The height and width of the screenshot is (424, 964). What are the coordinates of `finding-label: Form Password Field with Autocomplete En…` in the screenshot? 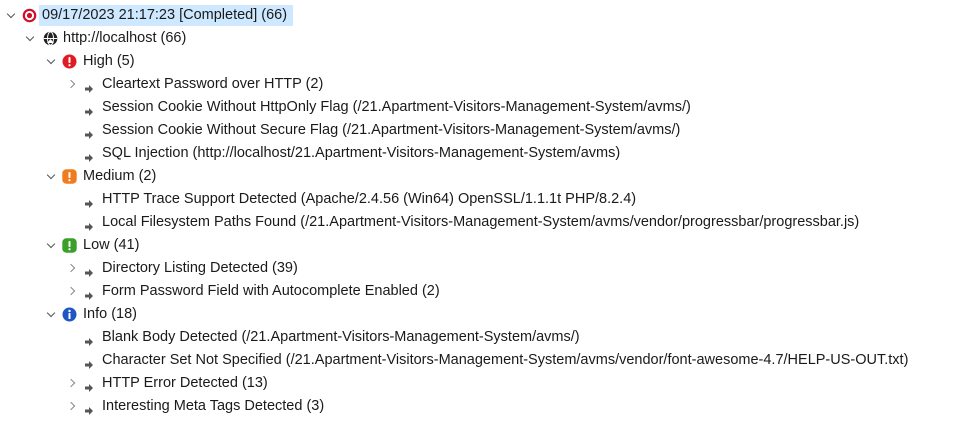 It's located at (271, 291).